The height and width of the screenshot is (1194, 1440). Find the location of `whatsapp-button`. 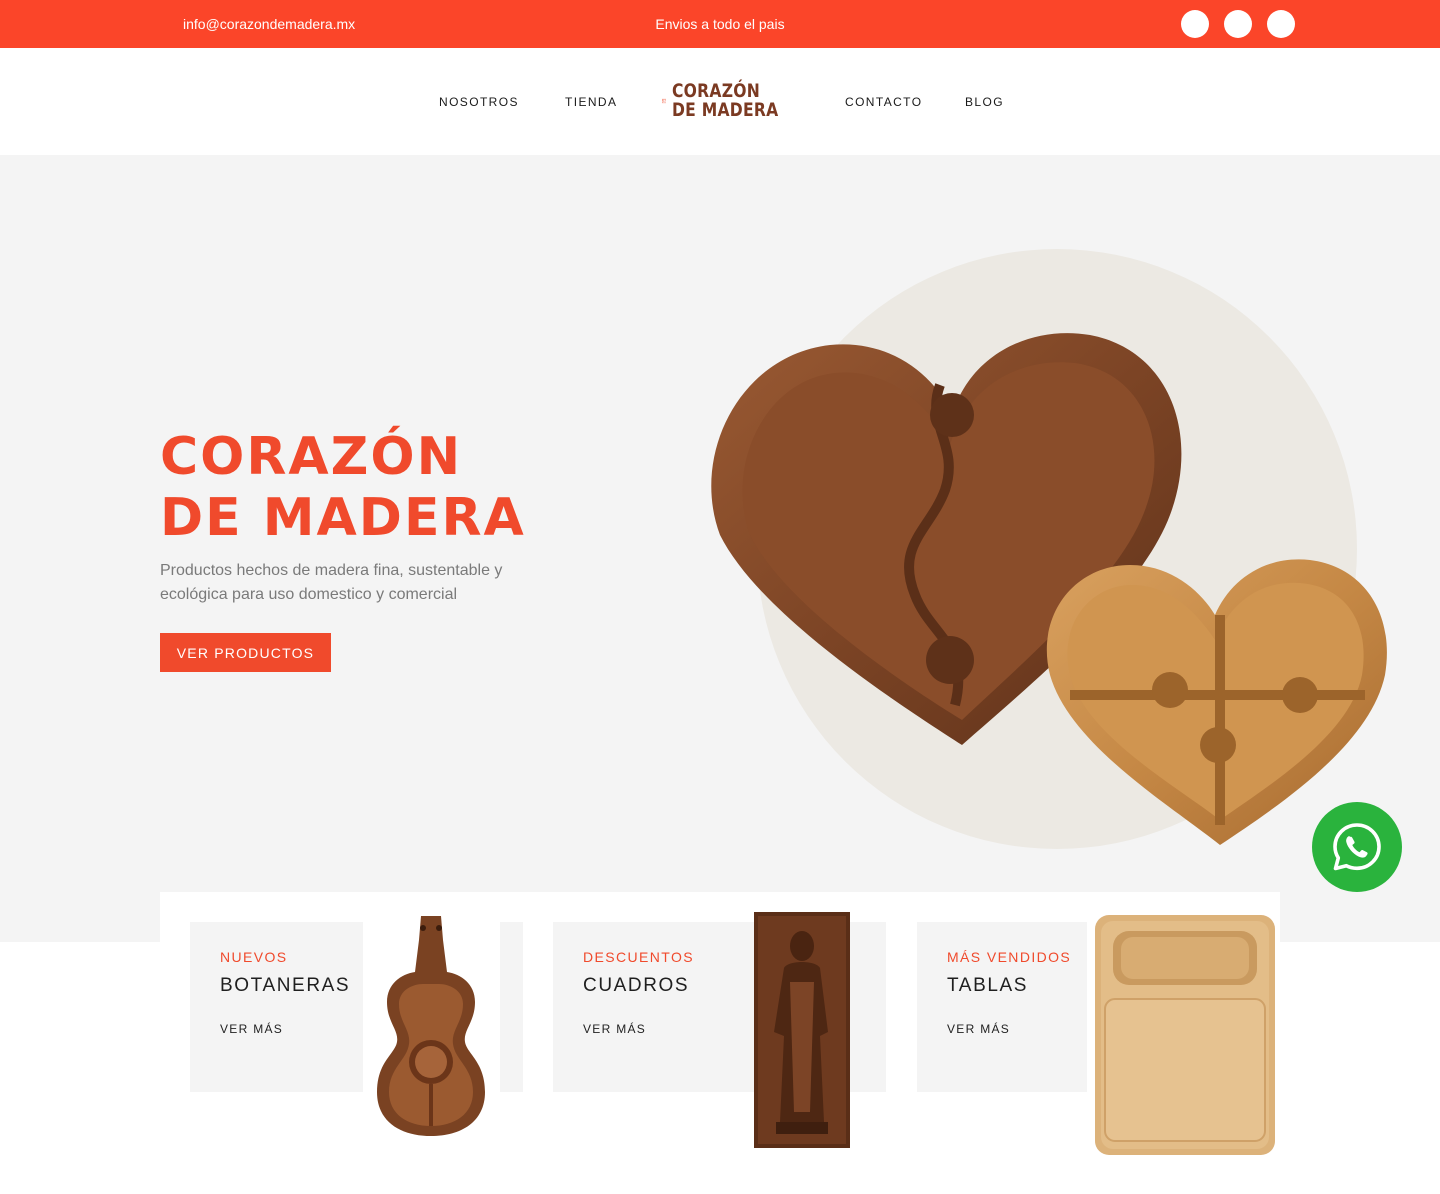

whatsapp-button is located at coordinates (1357, 847).